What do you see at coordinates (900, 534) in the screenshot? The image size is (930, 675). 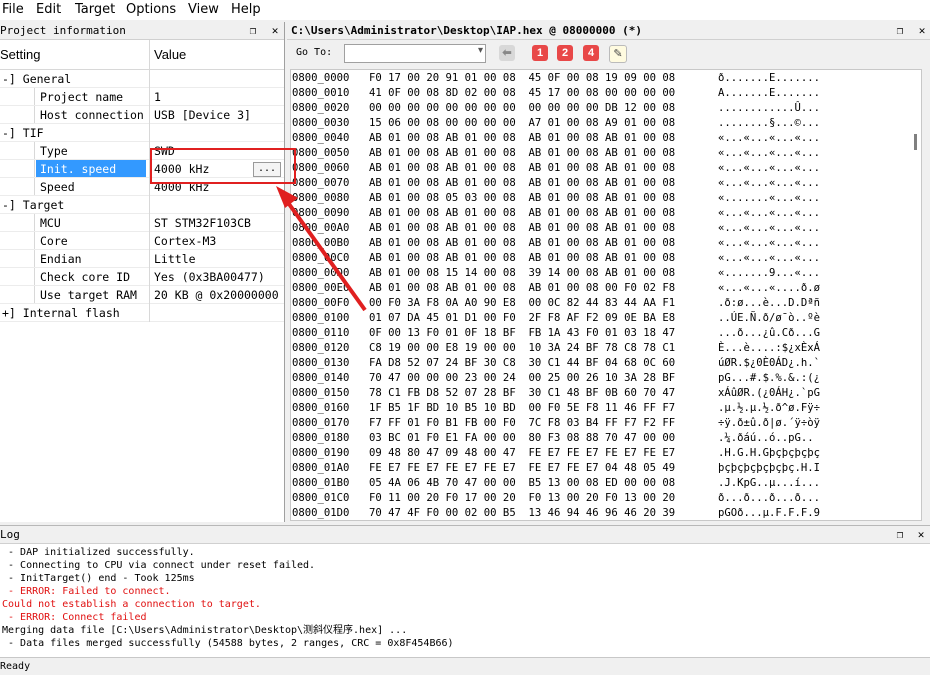 I see `restore-icon: ❐` at bounding box center [900, 534].